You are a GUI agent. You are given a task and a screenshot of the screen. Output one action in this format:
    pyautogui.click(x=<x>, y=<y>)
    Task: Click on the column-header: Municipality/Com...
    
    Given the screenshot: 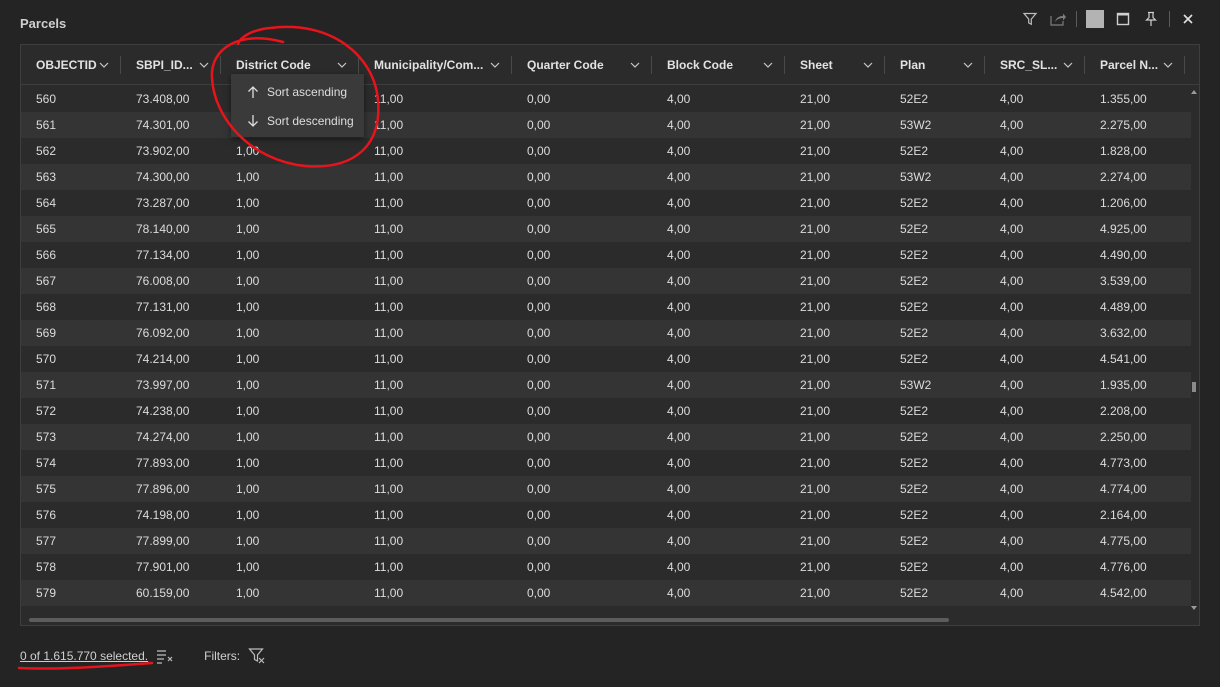 What is the action you would take?
    pyautogui.click(x=435, y=65)
    